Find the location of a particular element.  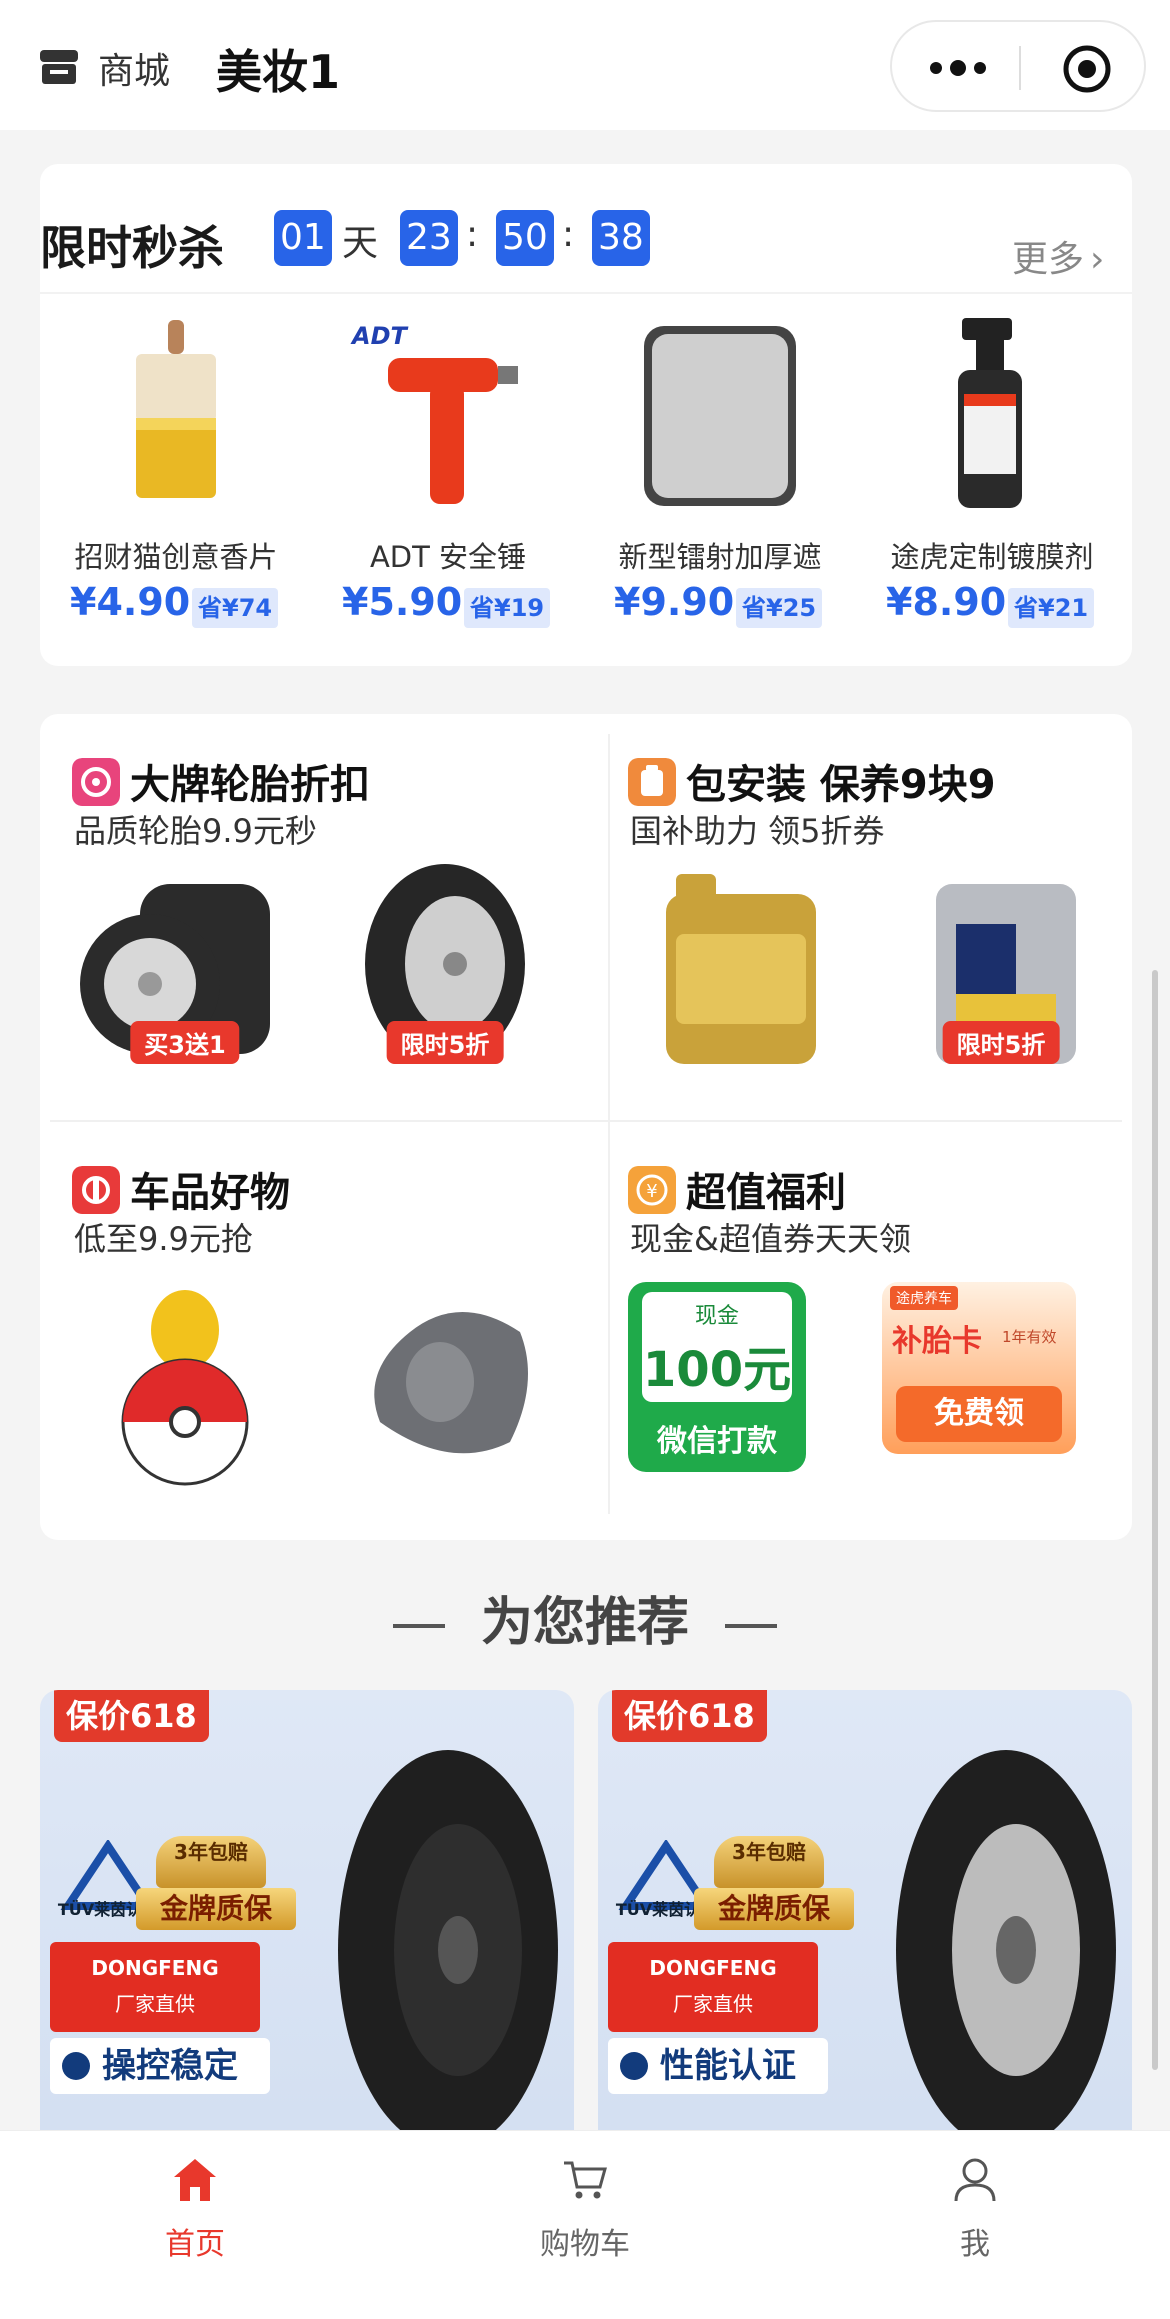

tab-label: 购物车 is located at coordinates (585, 2244).